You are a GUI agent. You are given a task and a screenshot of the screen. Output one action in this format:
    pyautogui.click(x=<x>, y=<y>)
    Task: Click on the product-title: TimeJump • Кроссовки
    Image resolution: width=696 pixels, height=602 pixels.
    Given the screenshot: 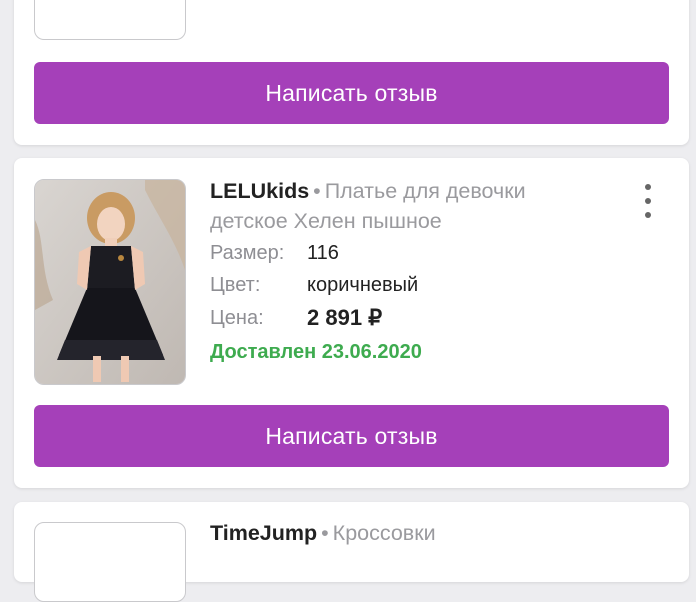 What is the action you would take?
    pyautogui.click(x=405, y=533)
    